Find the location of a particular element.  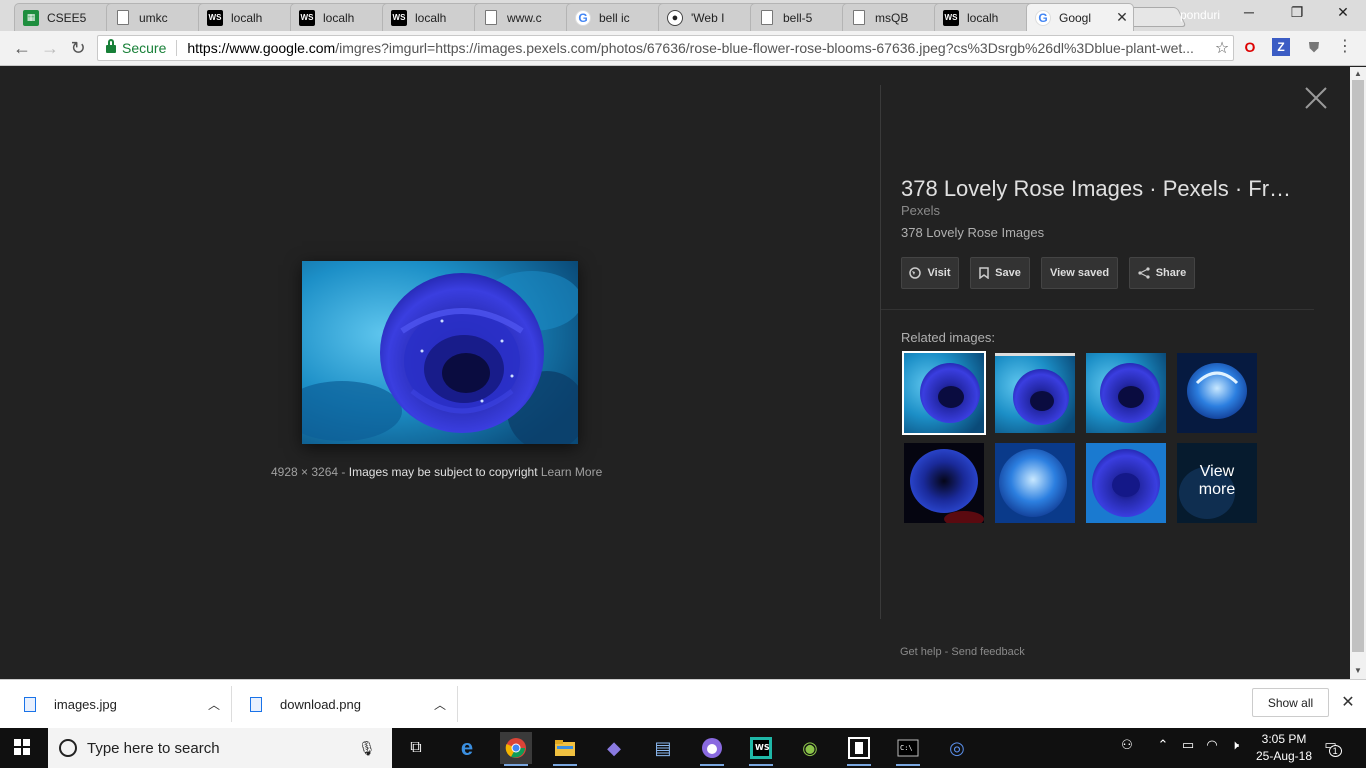

zotero-extension-icon: Z is located at coordinates (1281, 47).